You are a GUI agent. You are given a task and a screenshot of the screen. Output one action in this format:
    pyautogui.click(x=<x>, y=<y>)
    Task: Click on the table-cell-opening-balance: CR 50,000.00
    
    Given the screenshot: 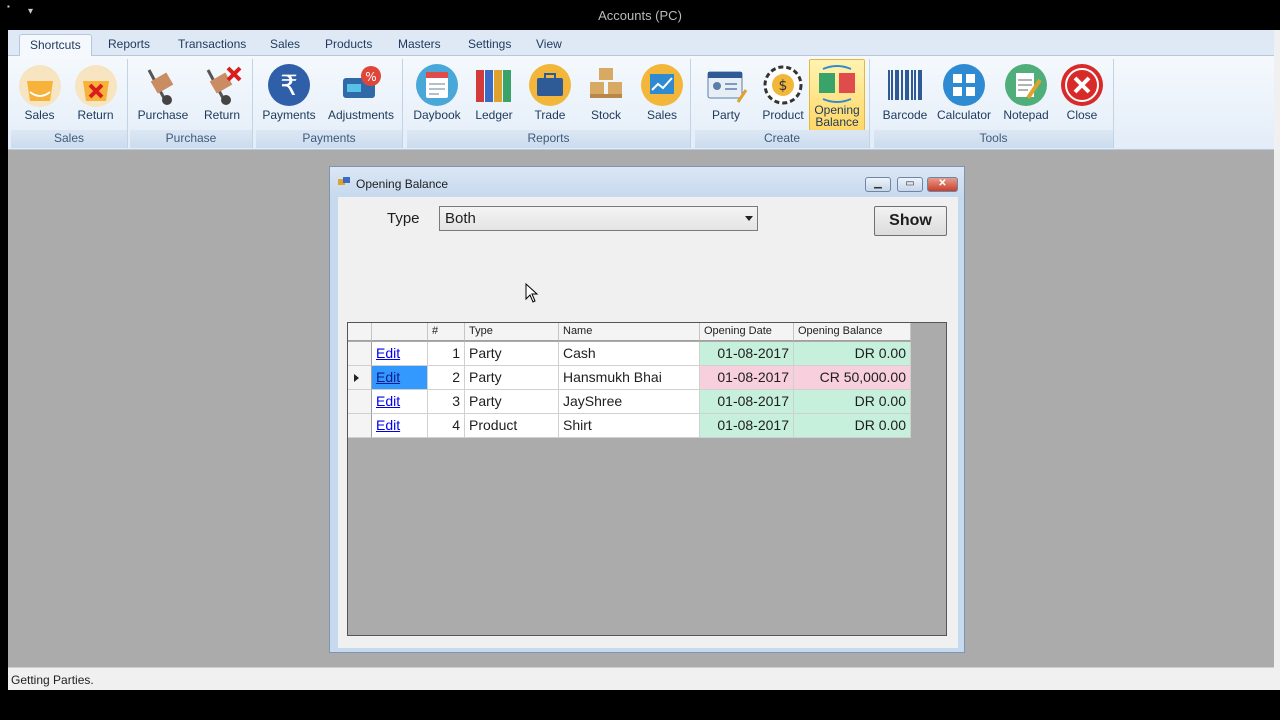 What is the action you would take?
    pyautogui.click(x=852, y=378)
    